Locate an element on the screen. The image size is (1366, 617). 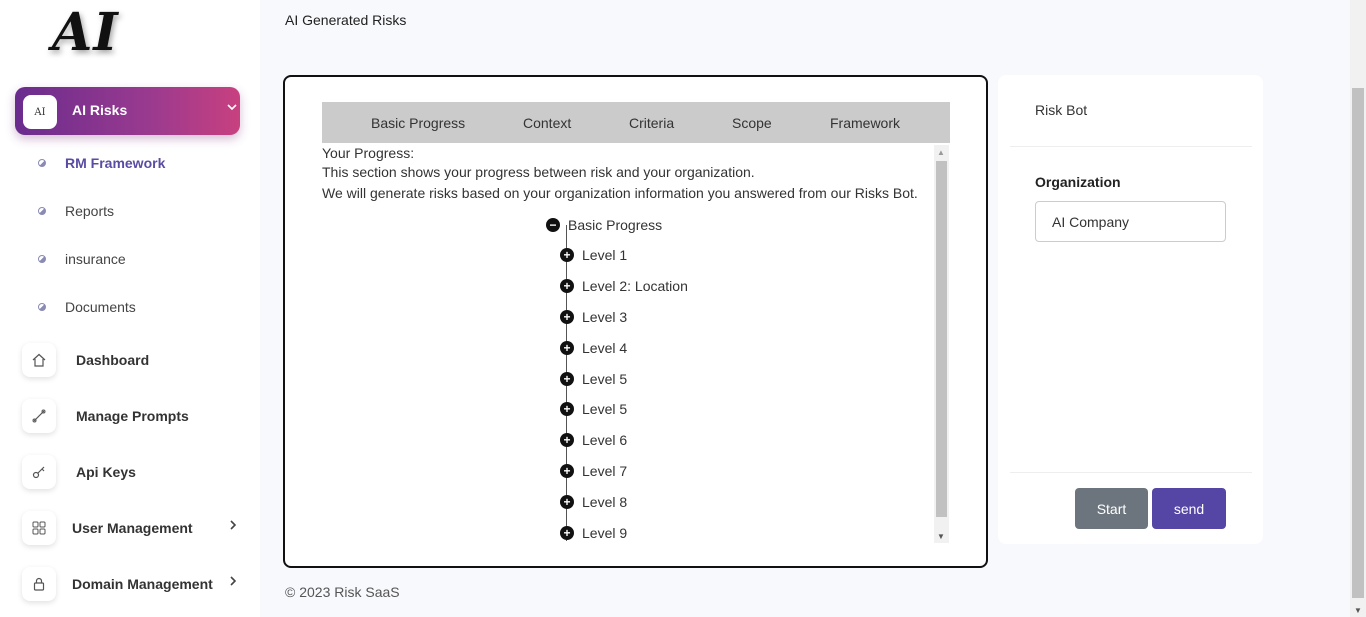
sidebar-item-manage-prompts: Manage Prompts is located at coordinates (132, 416).